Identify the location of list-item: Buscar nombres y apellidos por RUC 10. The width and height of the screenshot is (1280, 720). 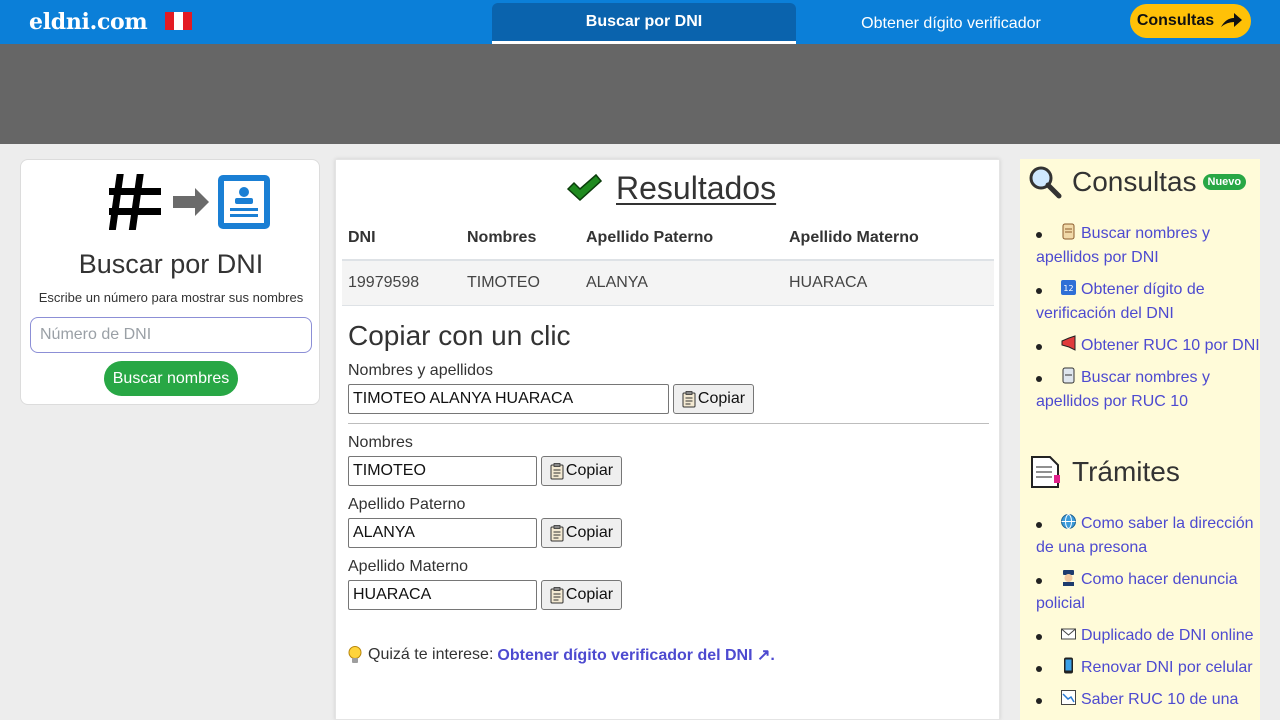
(1148, 390).